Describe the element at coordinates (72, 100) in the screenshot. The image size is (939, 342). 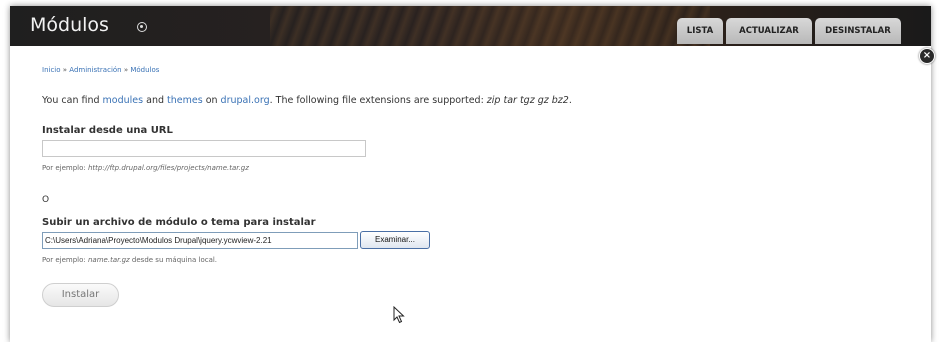
I see `intro-text-part: You can find` at that location.